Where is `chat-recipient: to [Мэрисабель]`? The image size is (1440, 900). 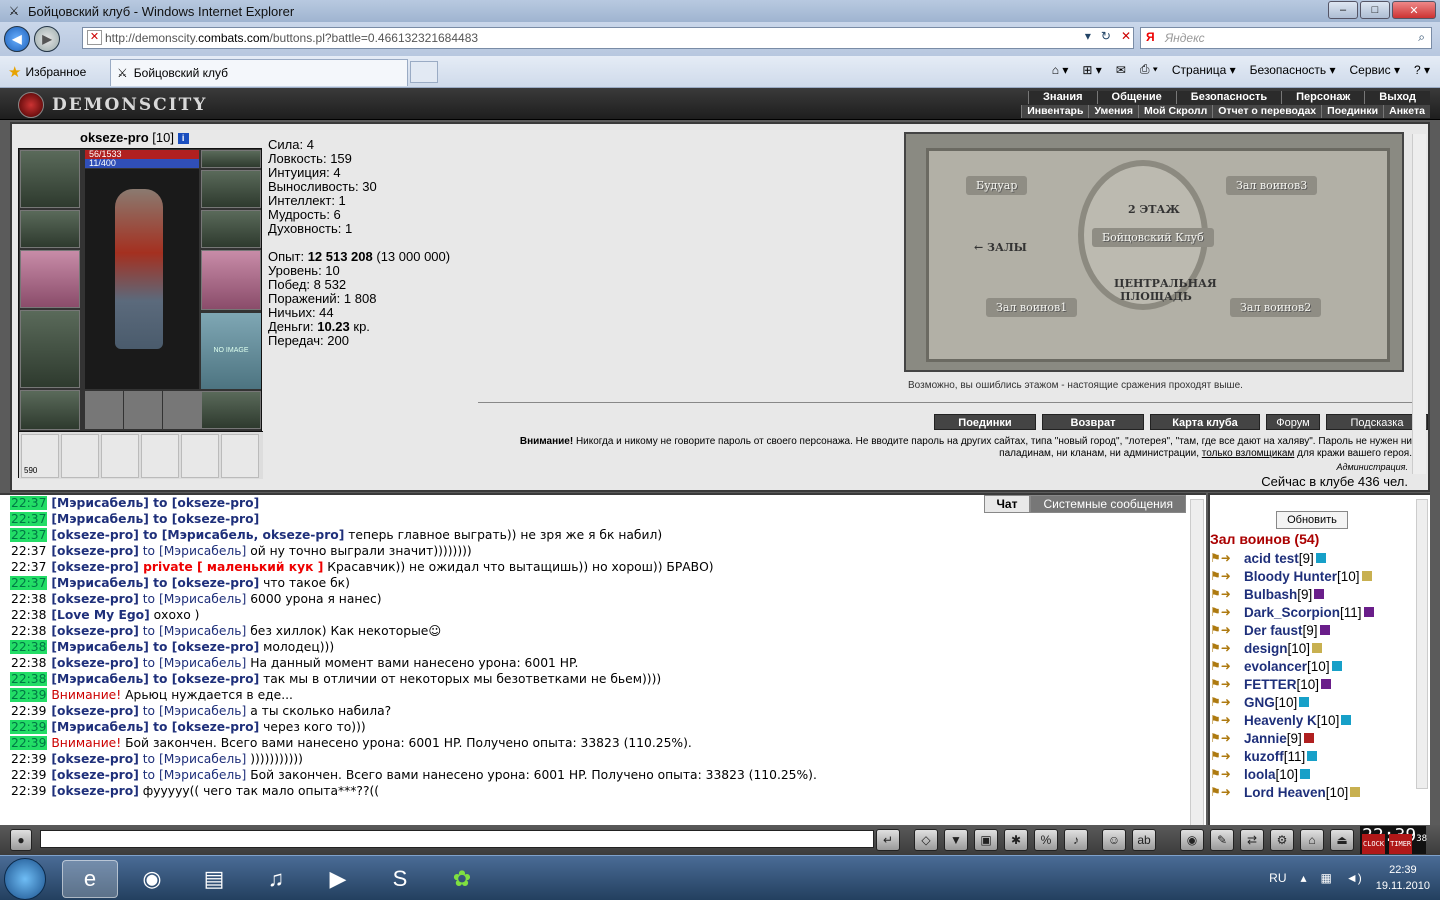
chat-recipient: to [Мэрисабель] is located at coordinates (193, 759).